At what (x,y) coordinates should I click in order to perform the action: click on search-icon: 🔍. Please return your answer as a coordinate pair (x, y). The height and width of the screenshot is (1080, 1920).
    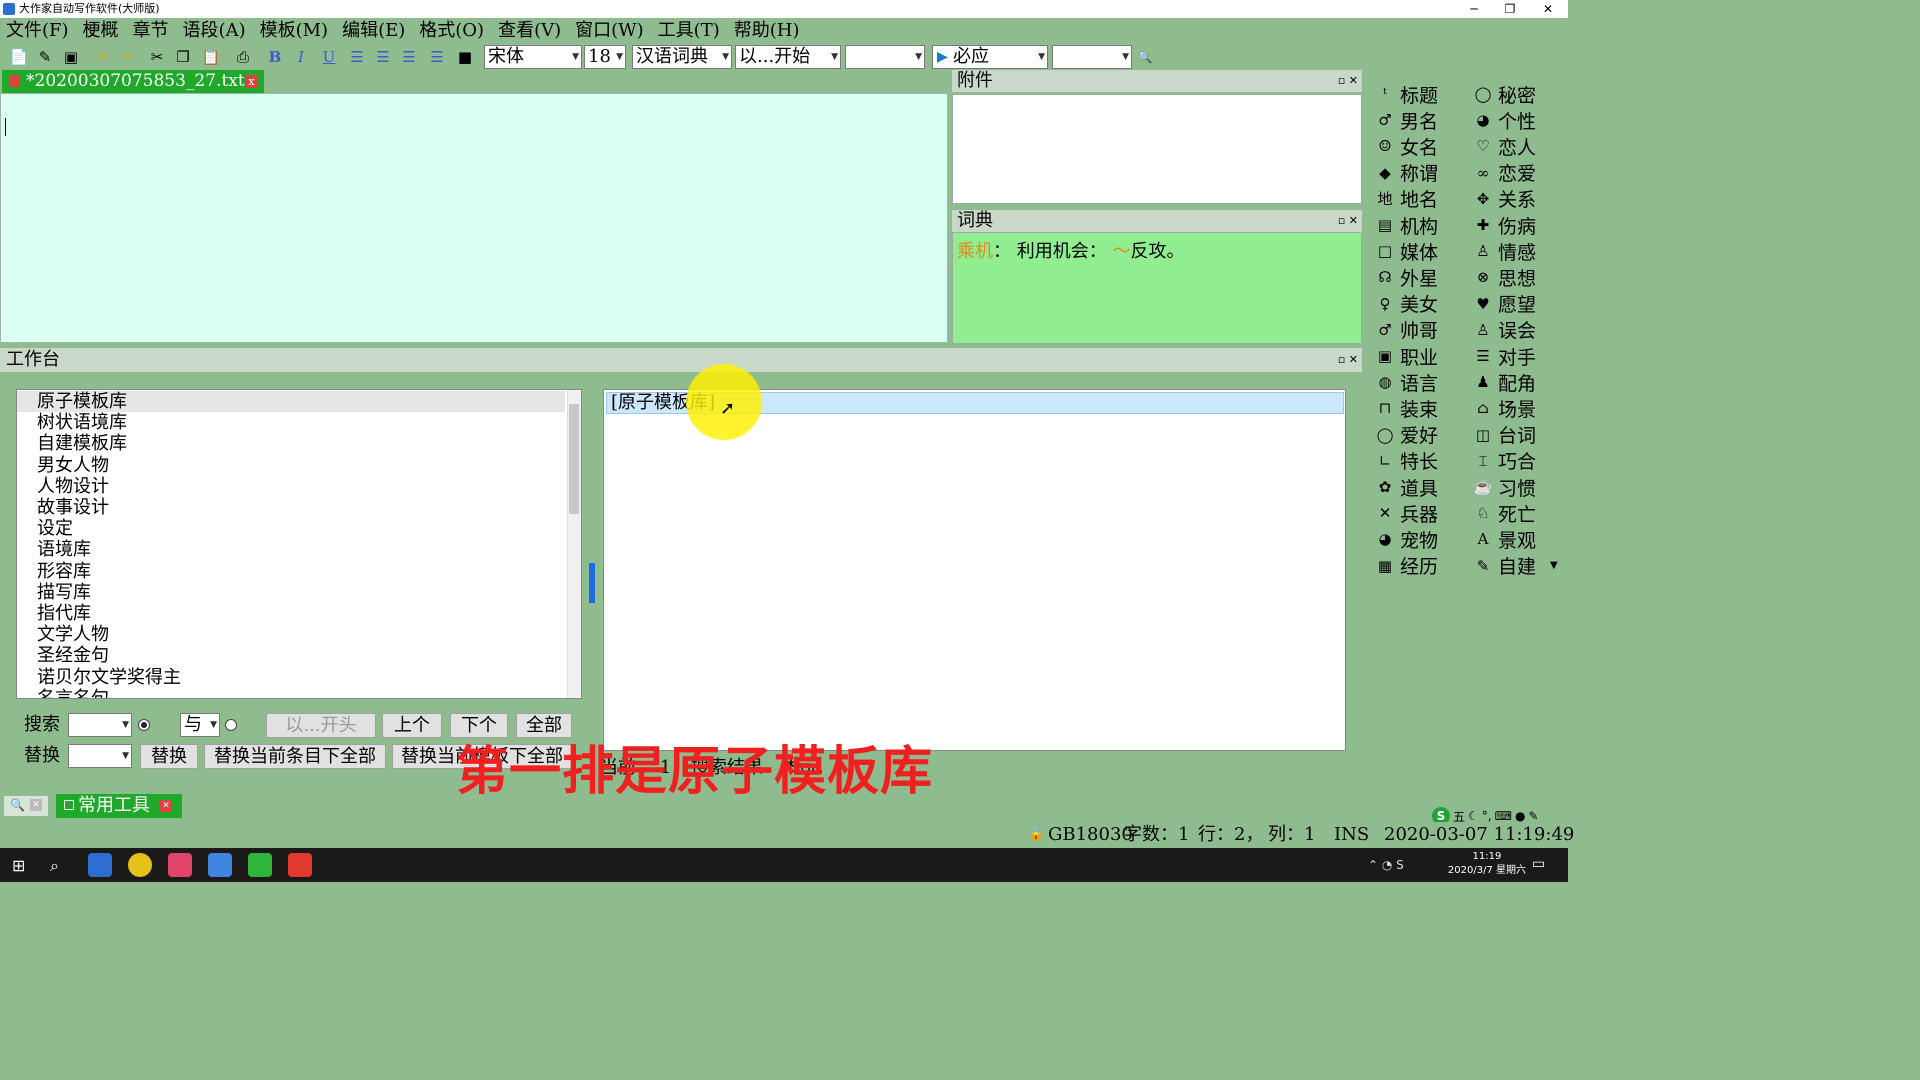
    Looking at the image, I should click on (1145, 57).